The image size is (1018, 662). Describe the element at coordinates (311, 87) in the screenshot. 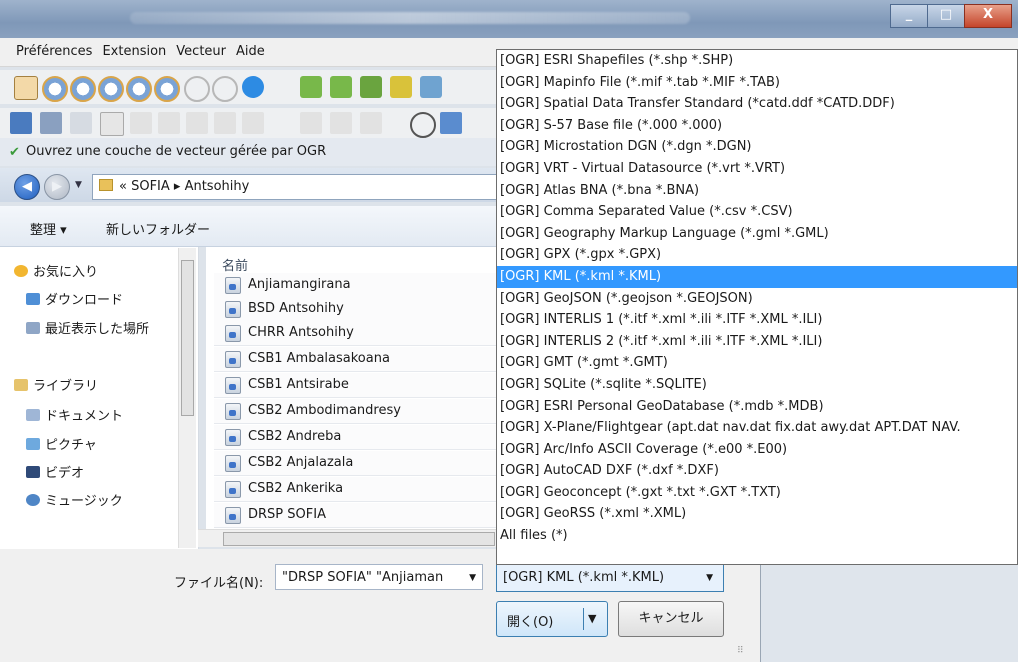

I see `add-vector-icon` at that location.